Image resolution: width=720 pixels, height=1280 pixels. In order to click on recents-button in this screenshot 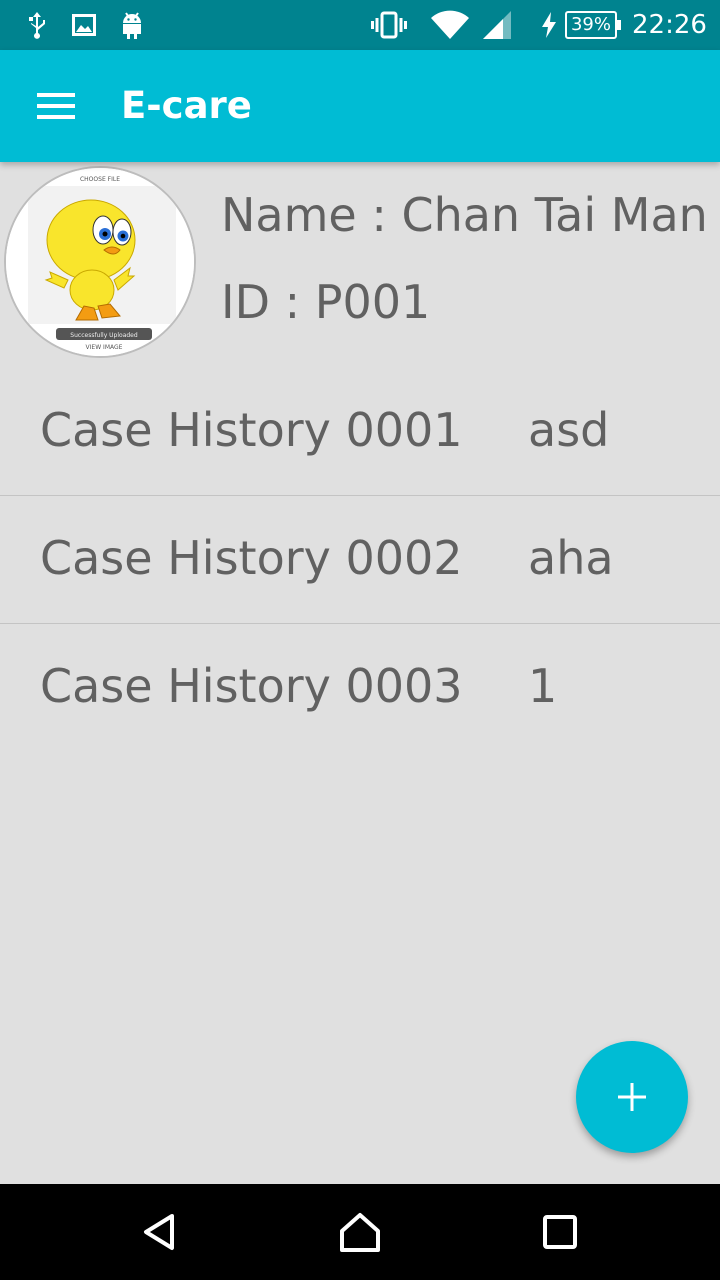, I will do `click(560, 1232)`.